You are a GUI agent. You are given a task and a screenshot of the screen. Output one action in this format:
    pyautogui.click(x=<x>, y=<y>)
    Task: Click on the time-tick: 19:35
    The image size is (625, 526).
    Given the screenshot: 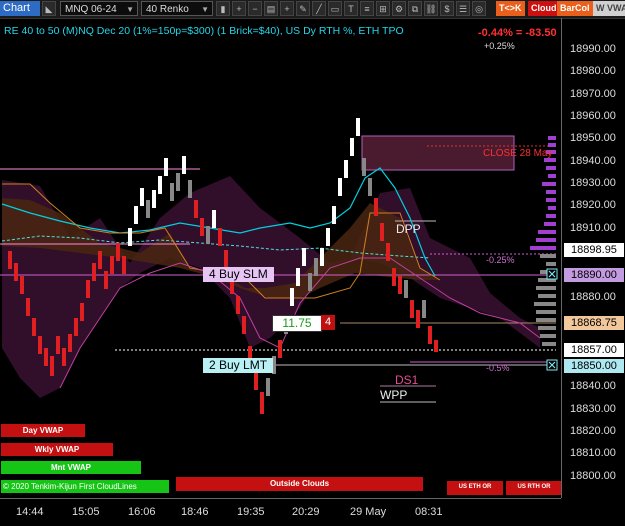 What is the action you would take?
    pyautogui.click(x=251, y=512)
    